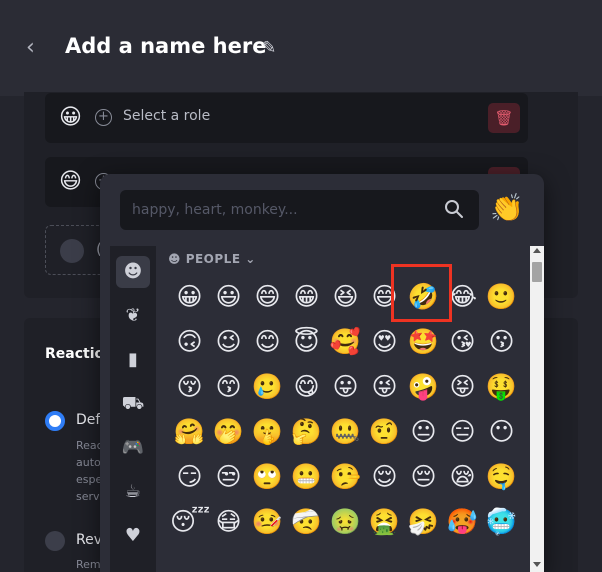  What do you see at coordinates (507, 209) in the screenshot?
I see `skin-tone-button: 👏` at bounding box center [507, 209].